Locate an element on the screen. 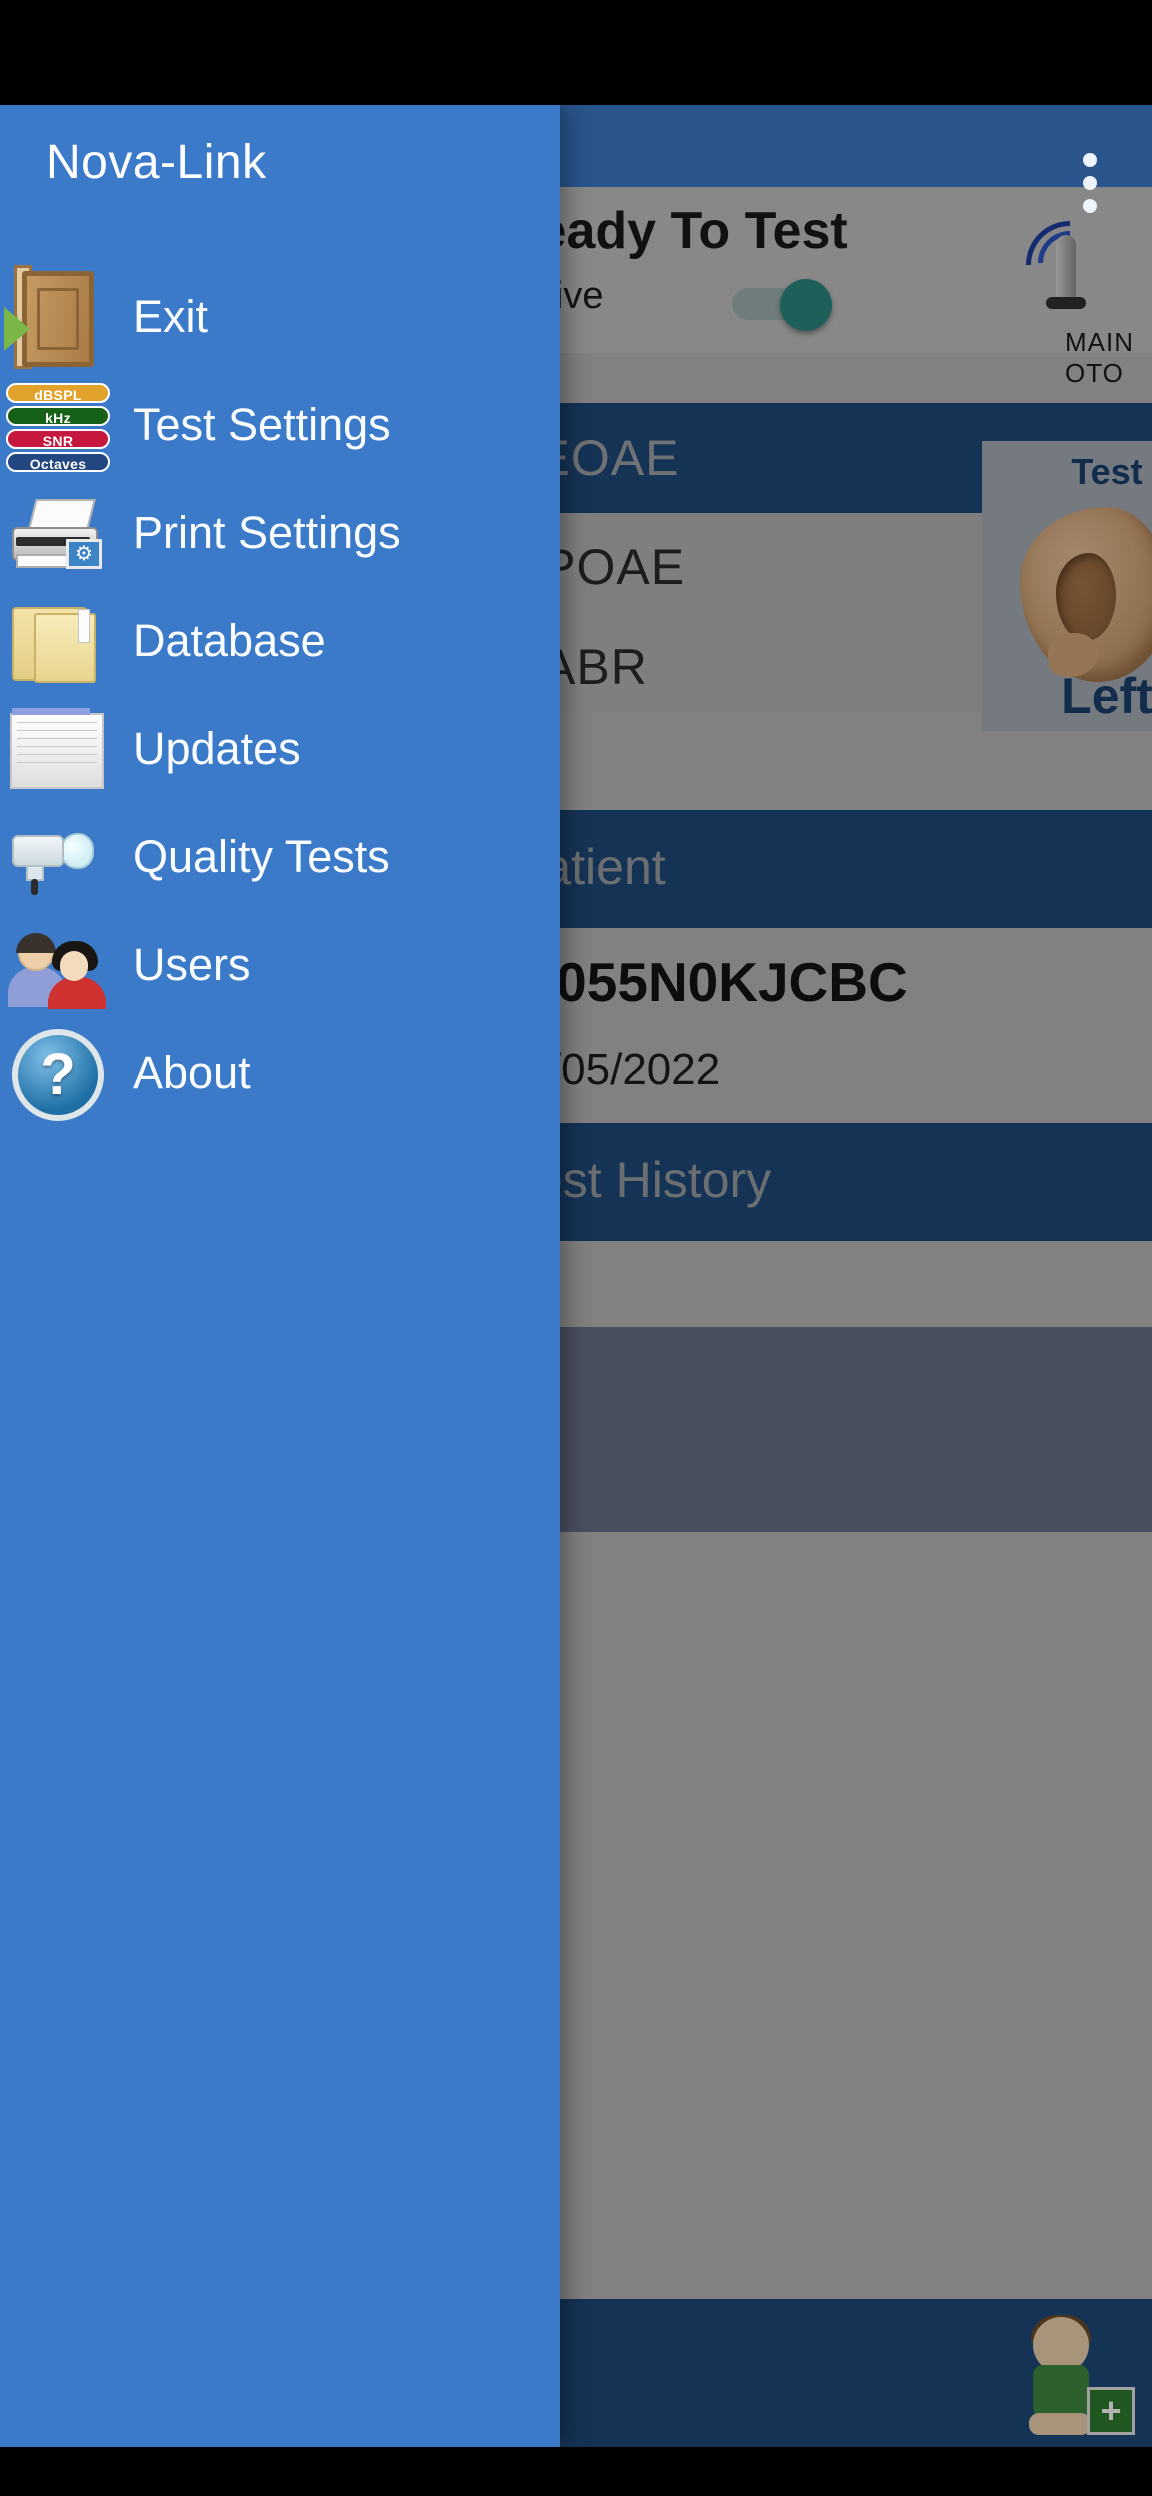  question-mark-icon: ? is located at coordinates (58, 1075).